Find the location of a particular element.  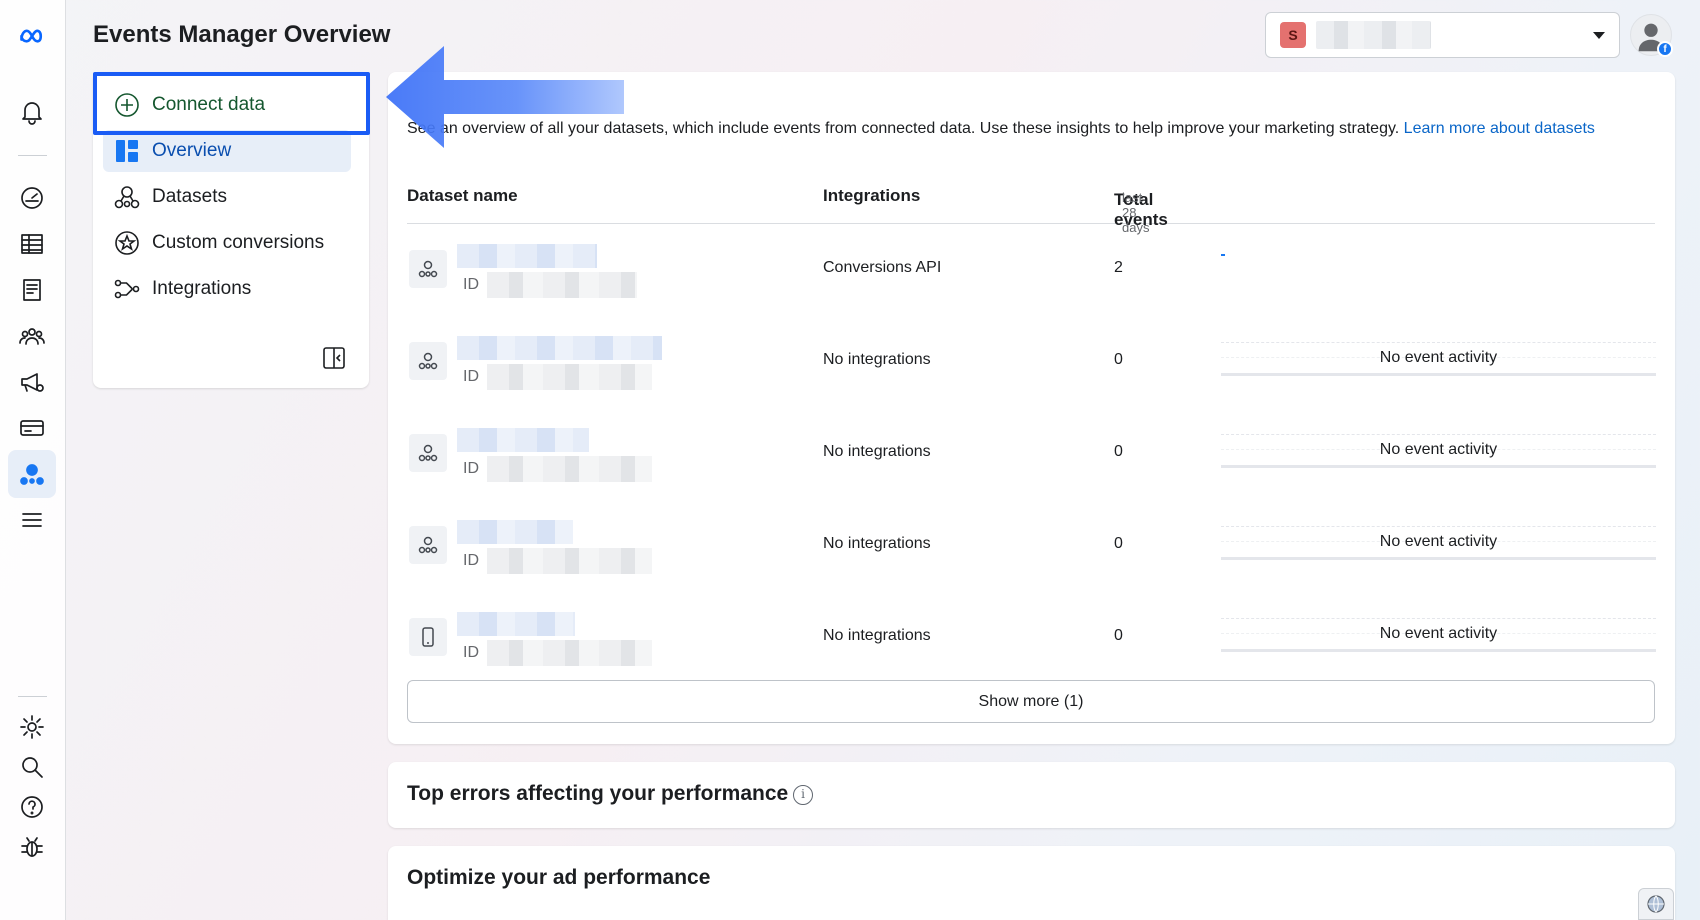

nav-item-custom-conversions-label: Custom conversions is located at coordinates (238, 242).